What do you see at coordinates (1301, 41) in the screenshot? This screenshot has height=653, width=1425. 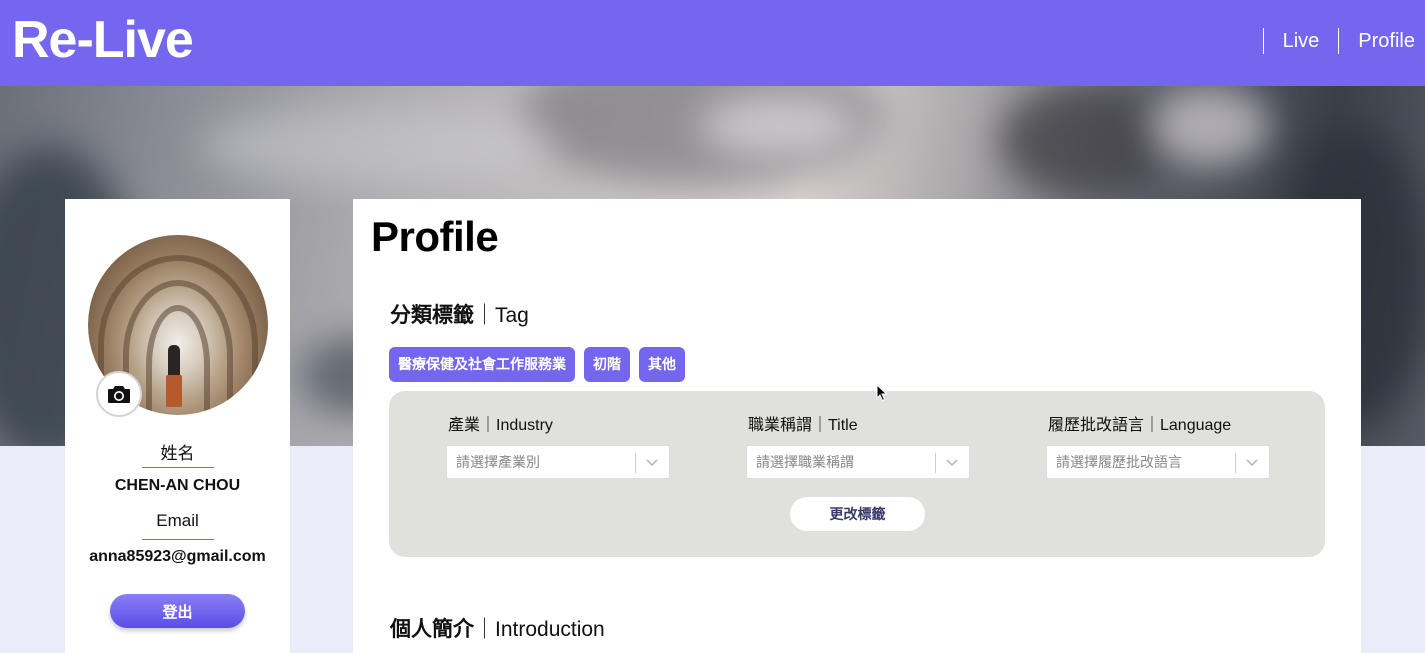 I see `nav-live: Live` at bounding box center [1301, 41].